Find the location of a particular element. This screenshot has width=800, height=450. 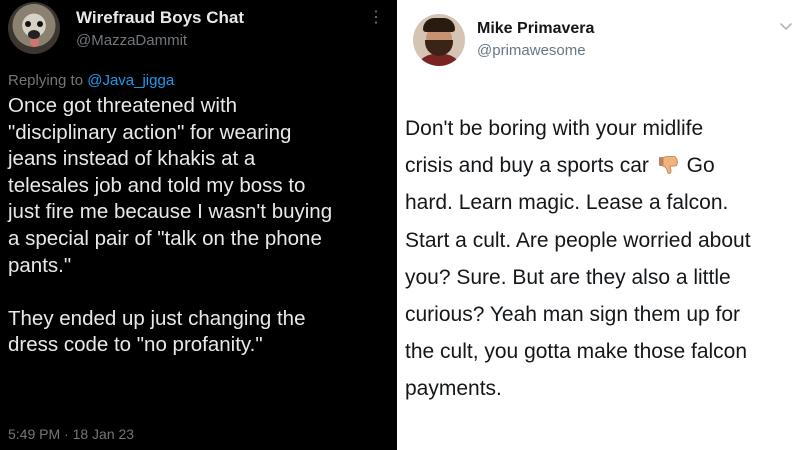

tweet-line: hard. Learn magic. Lease a falcon. is located at coordinates (567, 203).